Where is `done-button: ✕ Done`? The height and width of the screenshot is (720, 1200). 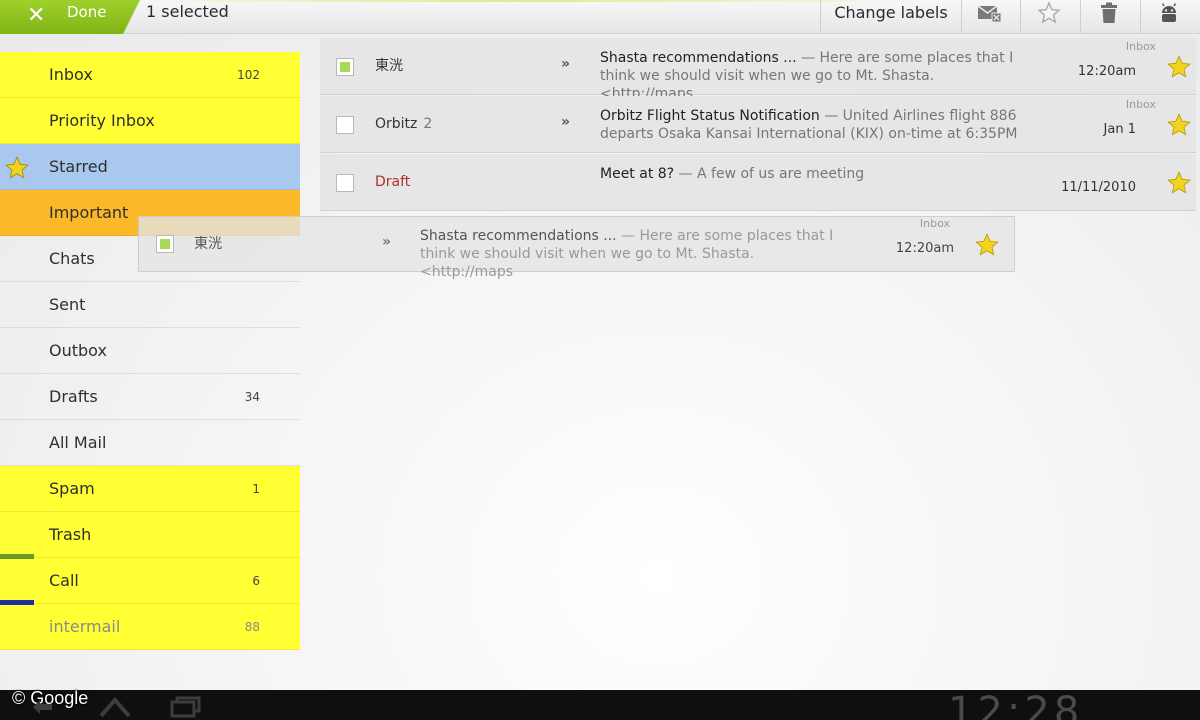
done-button: ✕ Done is located at coordinates (70, 17).